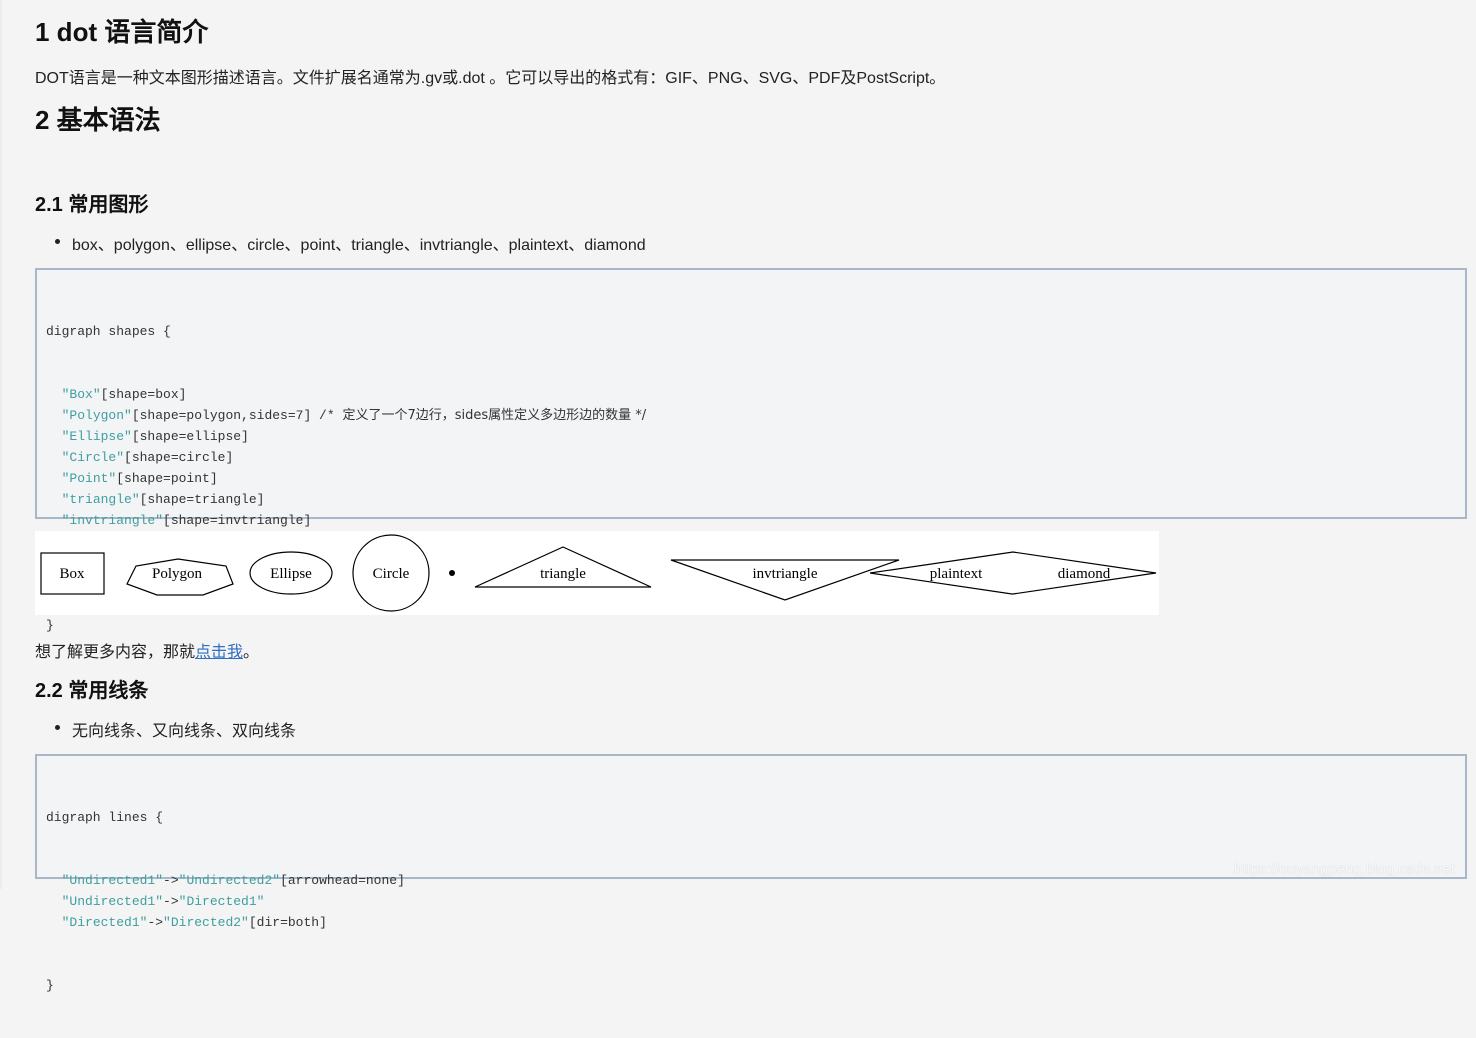 The image size is (1476, 1038). Describe the element at coordinates (179, 457) in the screenshot. I see `code-attributes: [shape=circle]` at that location.